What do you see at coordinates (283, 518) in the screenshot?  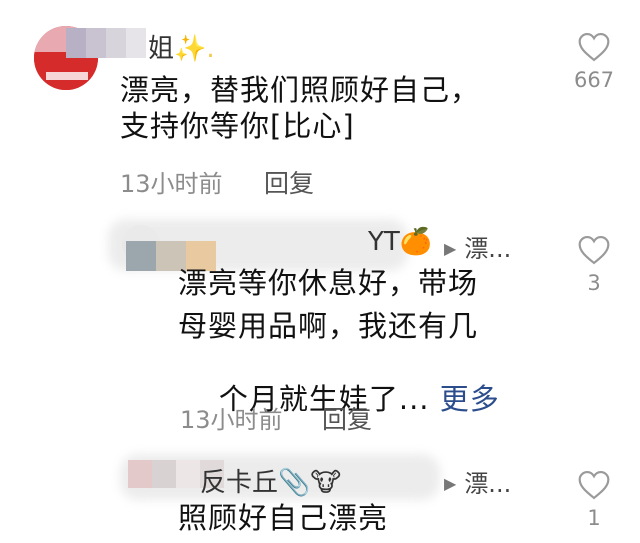 I see `comment-text-line: 照顾好自己漂亮` at bounding box center [283, 518].